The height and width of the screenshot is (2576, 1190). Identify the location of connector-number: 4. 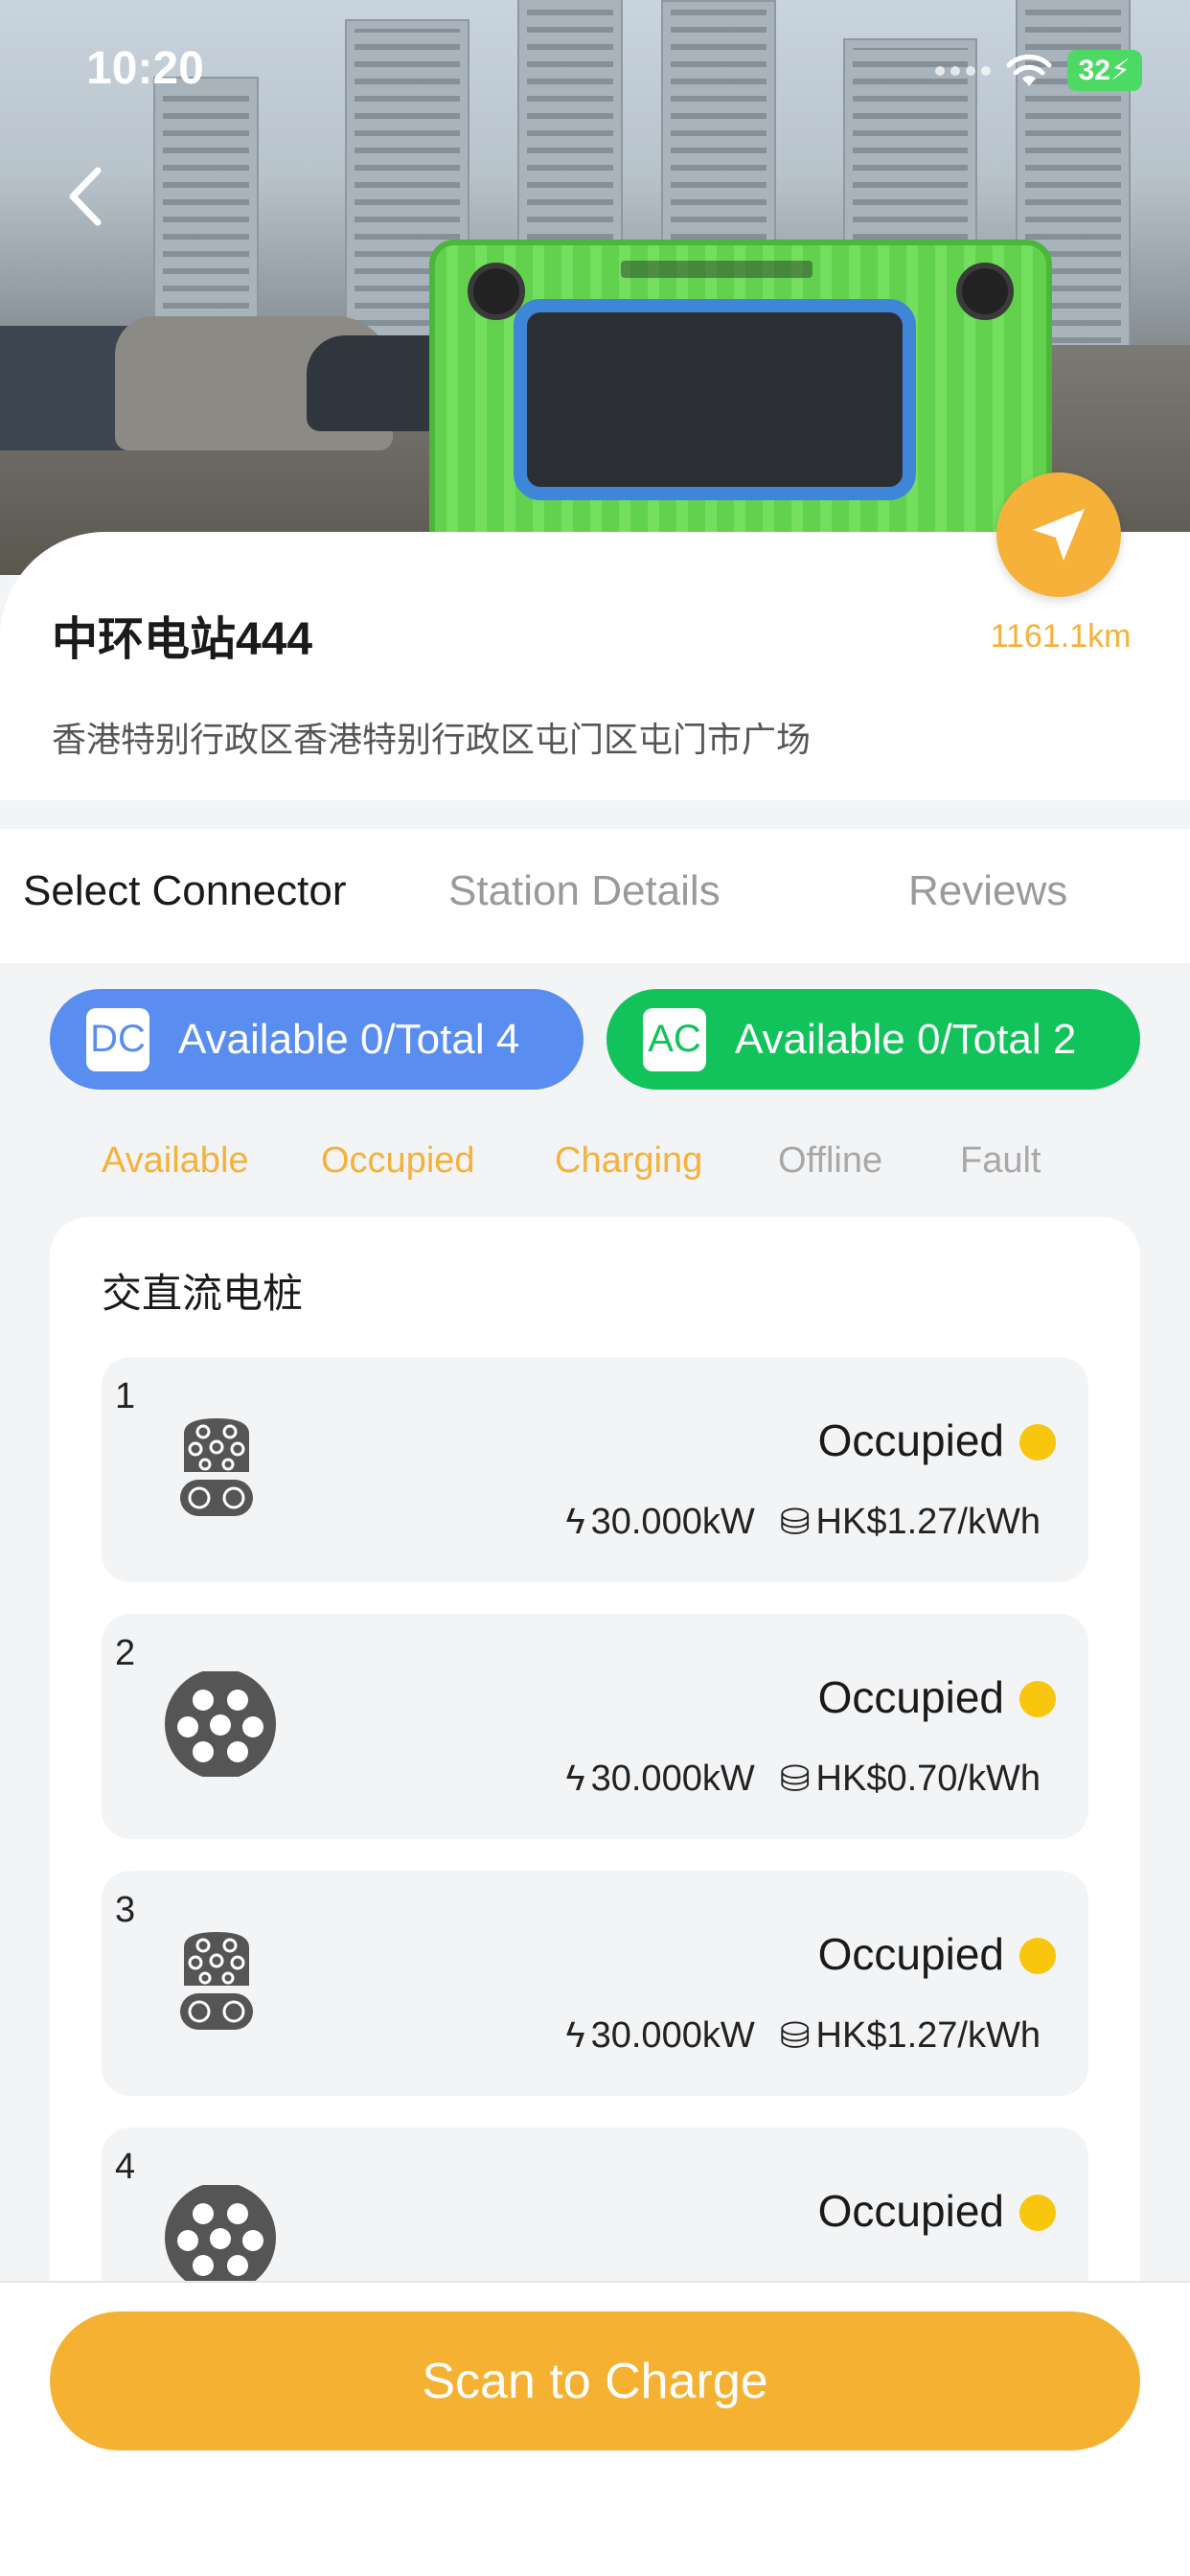
(125, 2167).